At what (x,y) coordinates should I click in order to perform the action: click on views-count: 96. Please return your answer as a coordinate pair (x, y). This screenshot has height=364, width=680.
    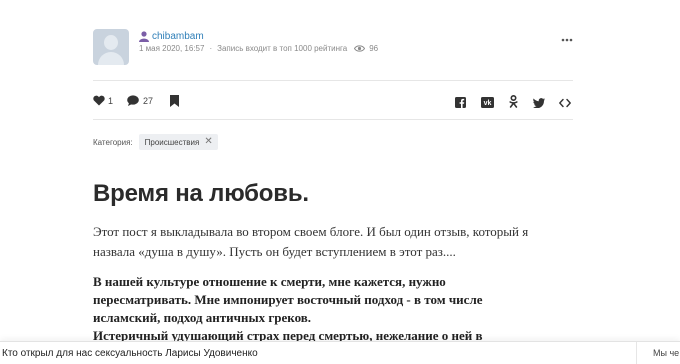
    Looking at the image, I should click on (374, 48).